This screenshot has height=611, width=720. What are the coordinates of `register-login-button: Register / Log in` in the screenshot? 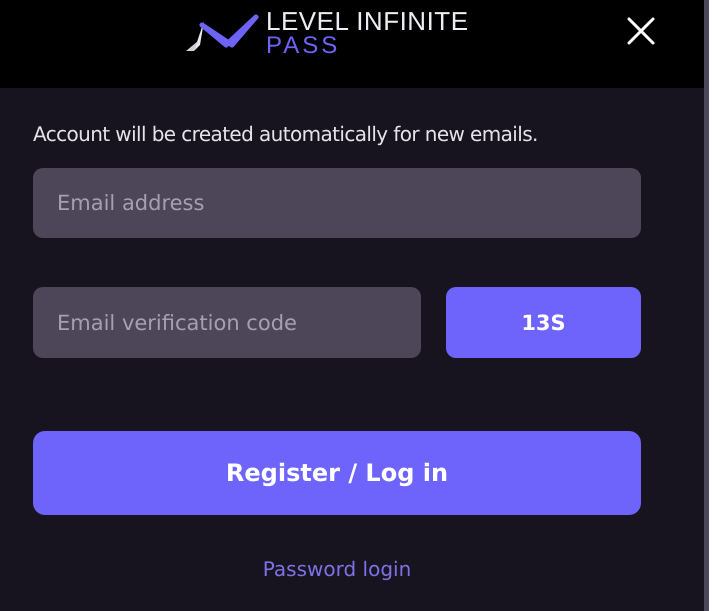 It's located at (337, 473).